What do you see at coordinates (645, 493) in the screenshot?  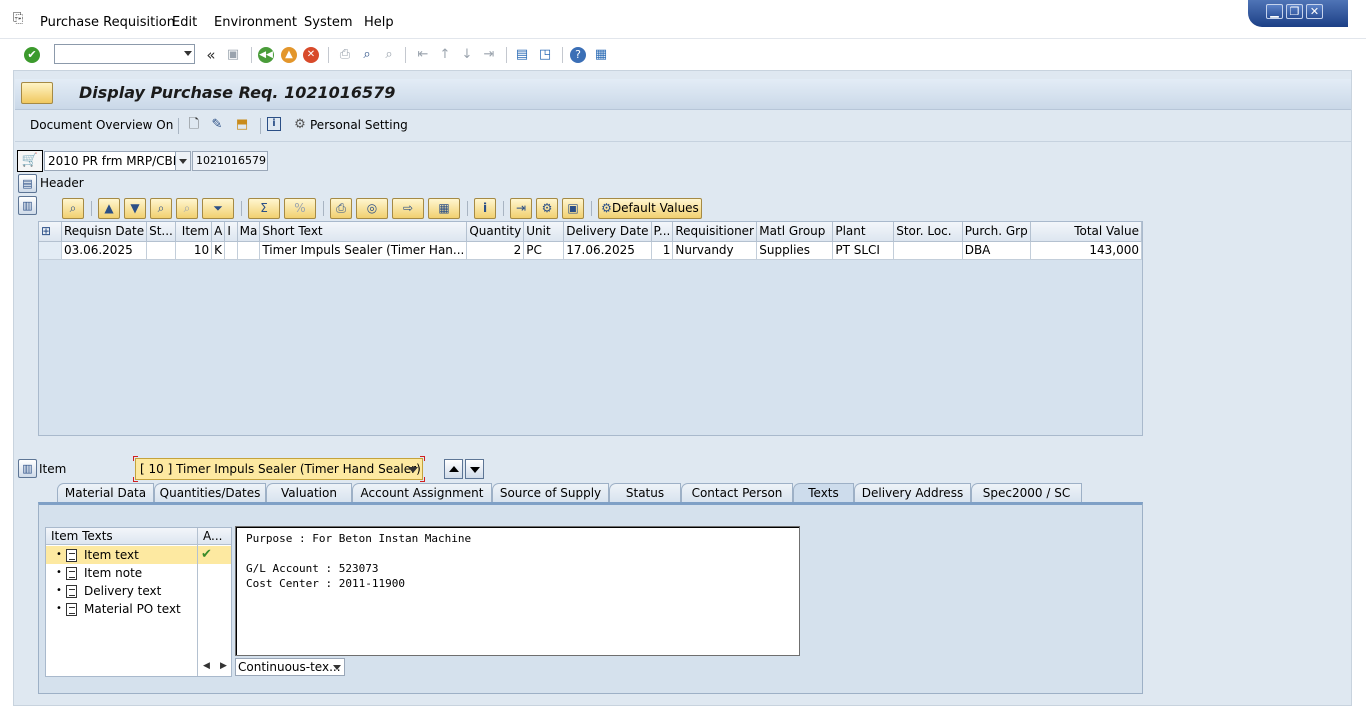 I see `tab-status: Status` at bounding box center [645, 493].